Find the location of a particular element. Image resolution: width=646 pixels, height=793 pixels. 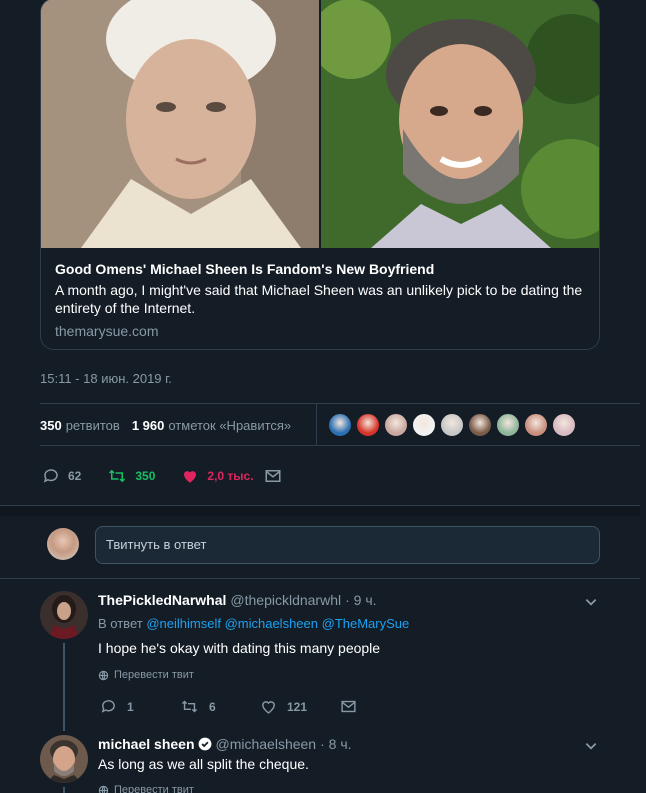

author-handle: @thepickldnarwhl is located at coordinates (285, 600).